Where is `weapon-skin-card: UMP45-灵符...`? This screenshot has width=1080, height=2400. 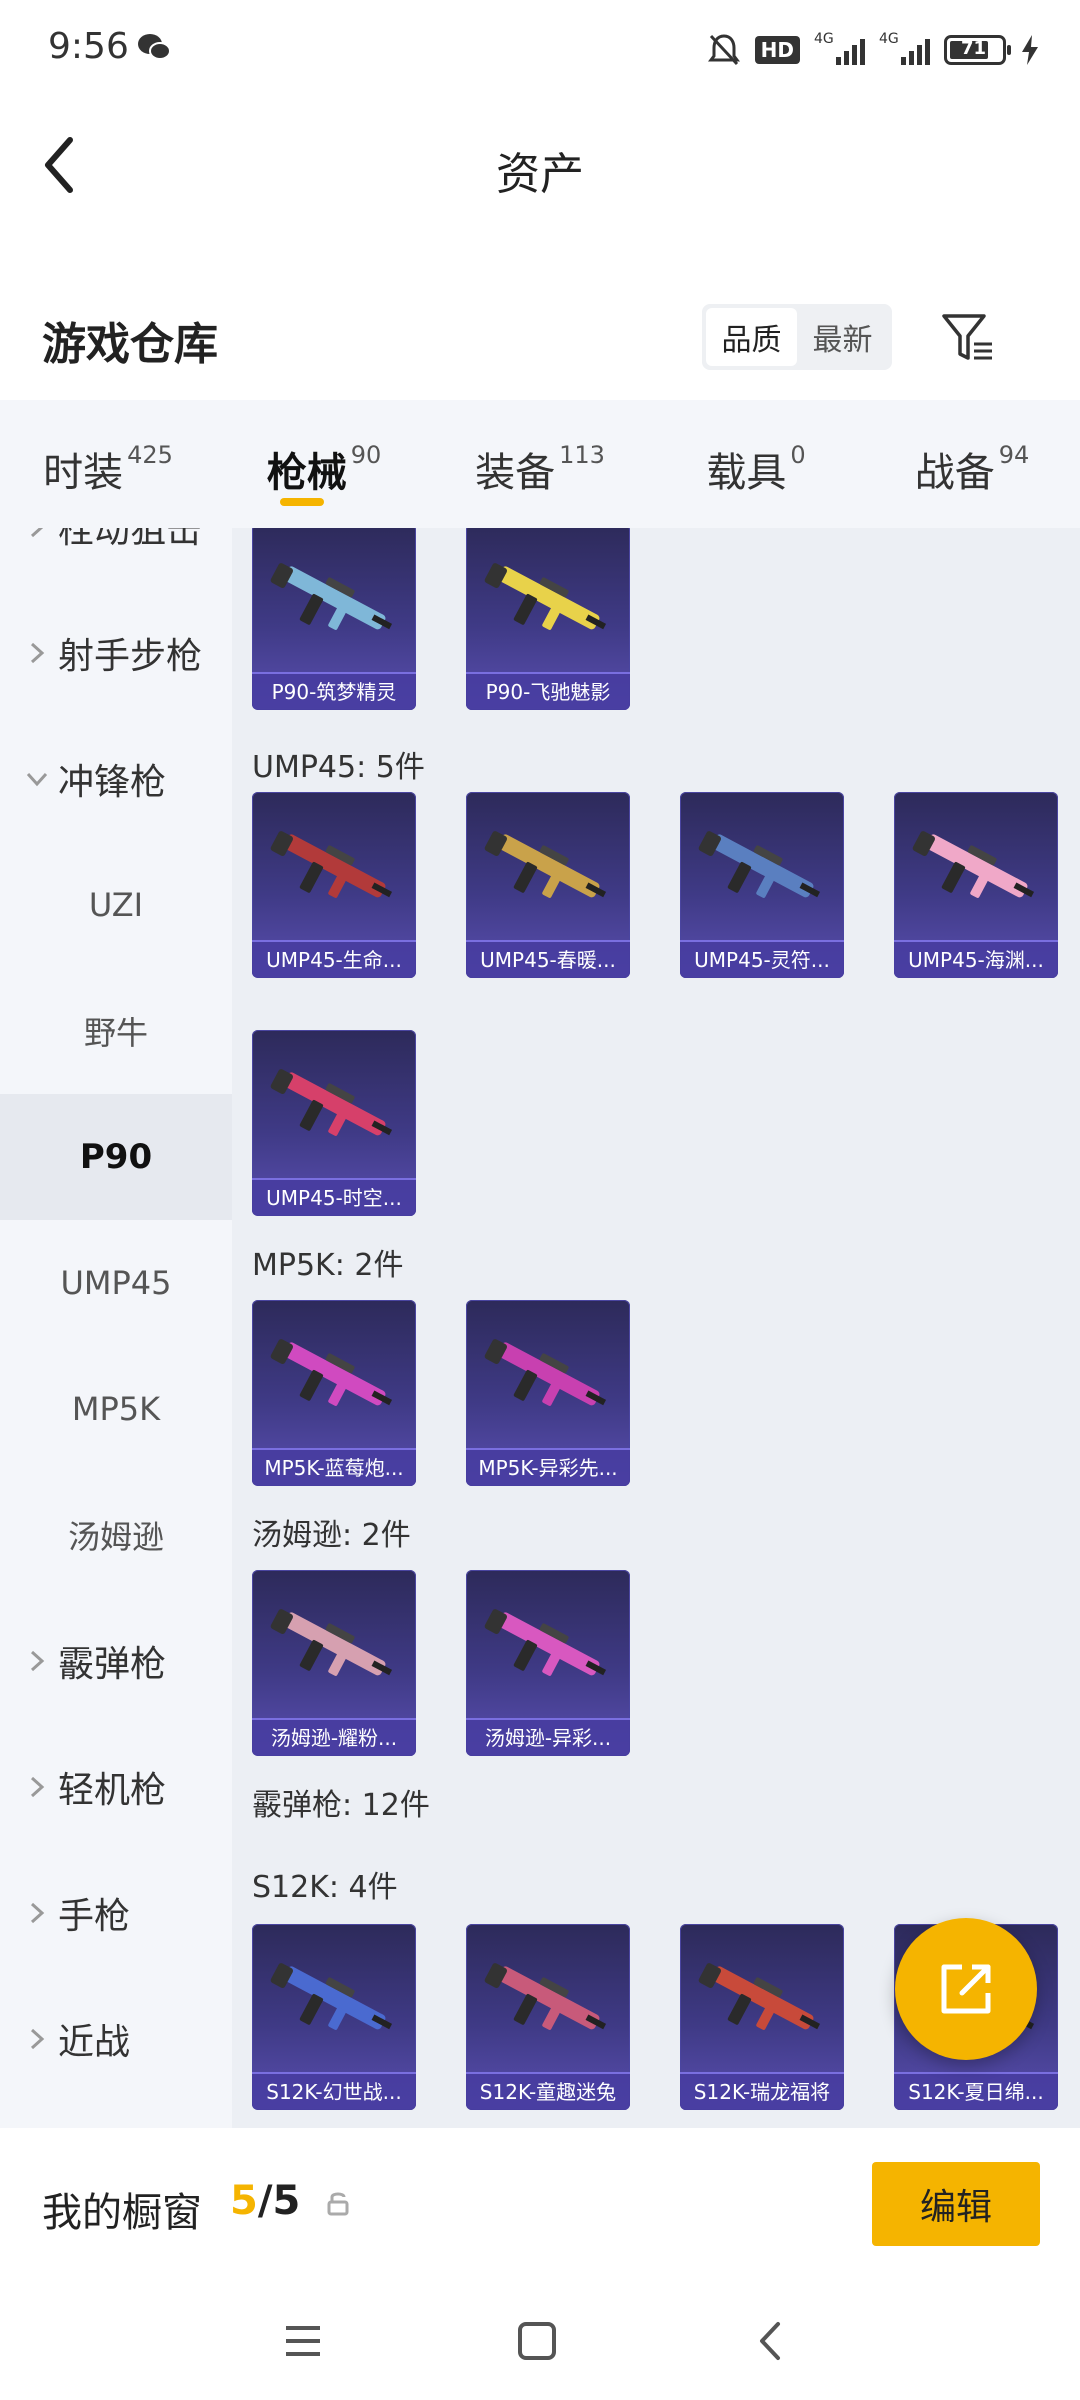 weapon-skin-card: UMP45-灵符... is located at coordinates (762, 885).